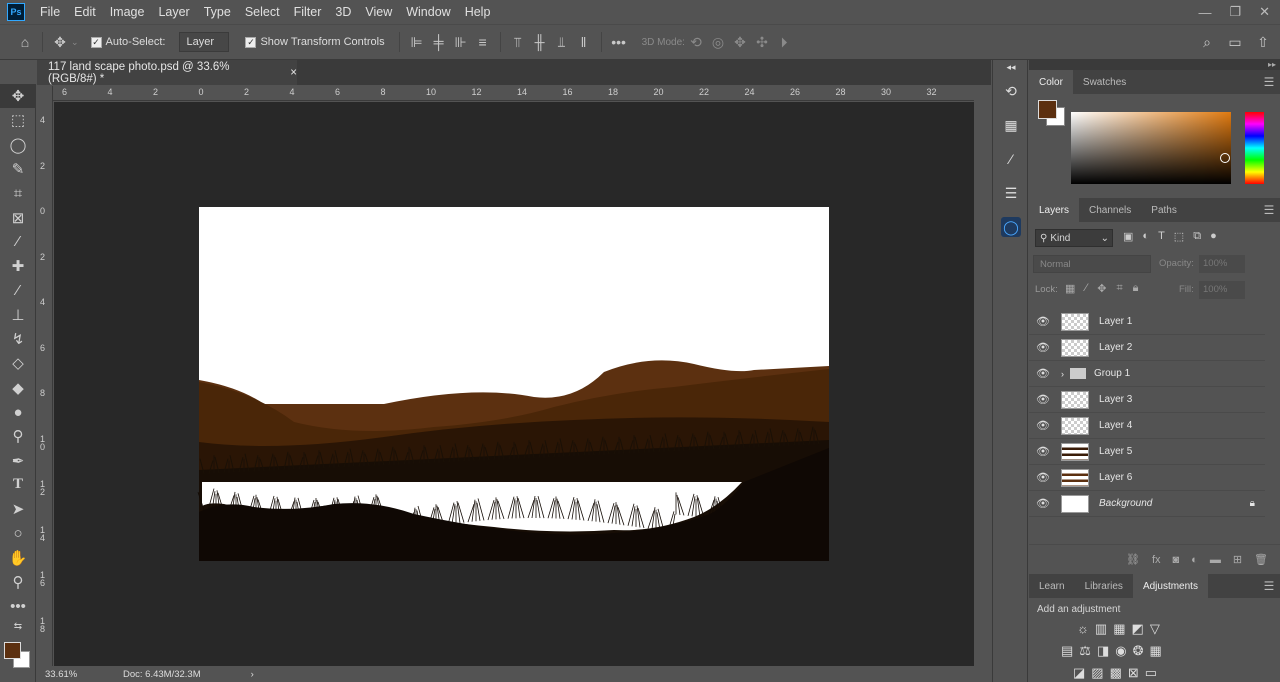 The width and height of the screenshot is (1280, 682). Describe the element at coordinates (428, 12) in the screenshot. I see `menu-window: Window` at that location.